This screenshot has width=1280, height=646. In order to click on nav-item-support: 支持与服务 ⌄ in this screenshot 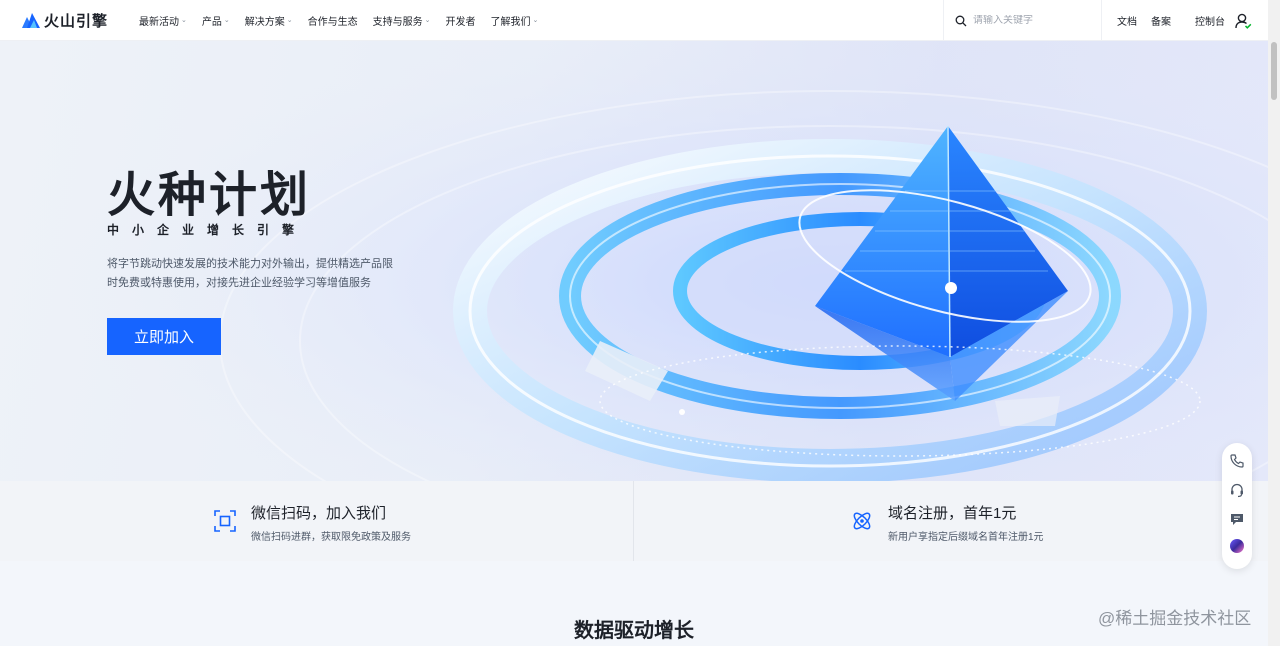, I will do `click(402, 20)`.